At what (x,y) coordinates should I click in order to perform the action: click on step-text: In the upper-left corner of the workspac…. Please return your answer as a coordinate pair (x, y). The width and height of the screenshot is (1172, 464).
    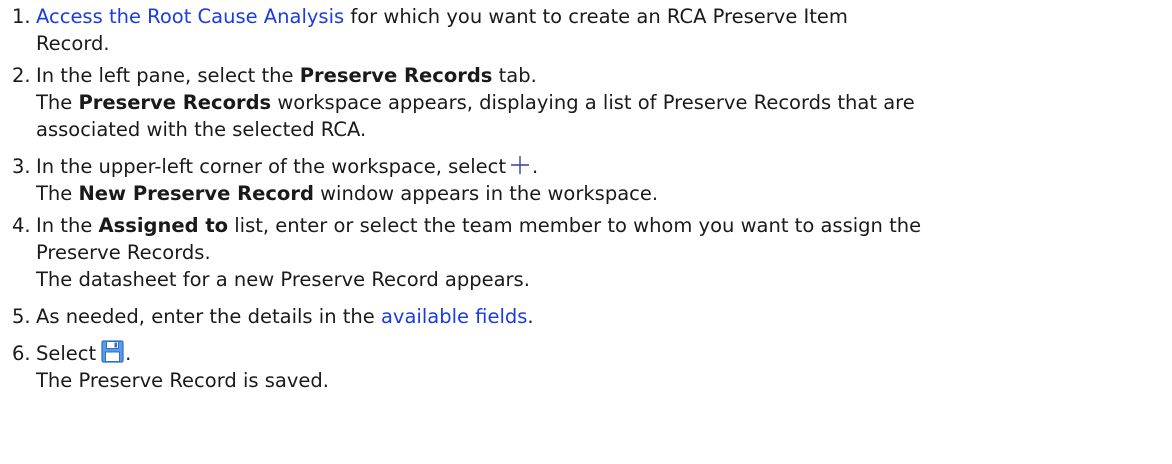
    Looking at the image, I should click on (287, 166).